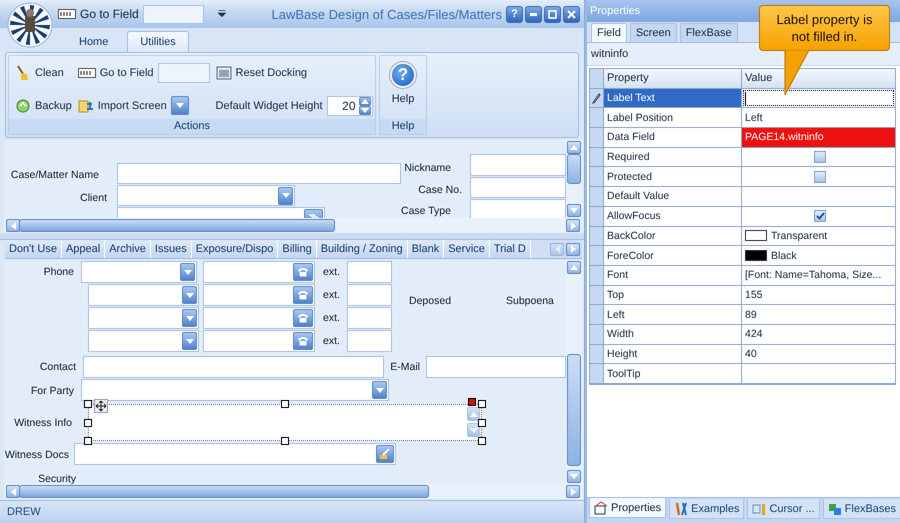 This screenshot has height=523, width=900. Describe the element at coordinates (57, 478) in the screenshot. I see `field-label: Security` at that location.